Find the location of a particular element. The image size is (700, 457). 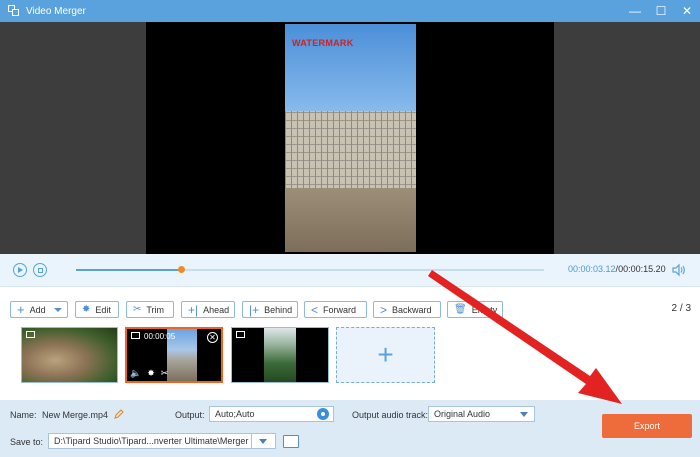

watermark-text: WATERMARK is located at coordinates (323, 43).